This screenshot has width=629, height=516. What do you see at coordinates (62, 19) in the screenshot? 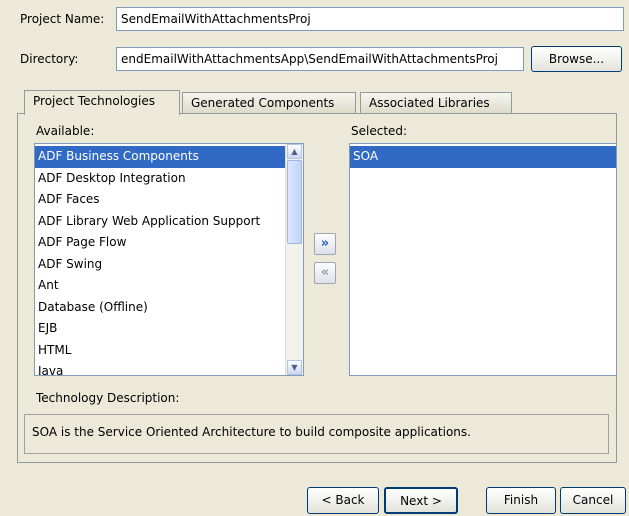
I see `project-name-label: Project Name:` at bounding box center [62, 19].